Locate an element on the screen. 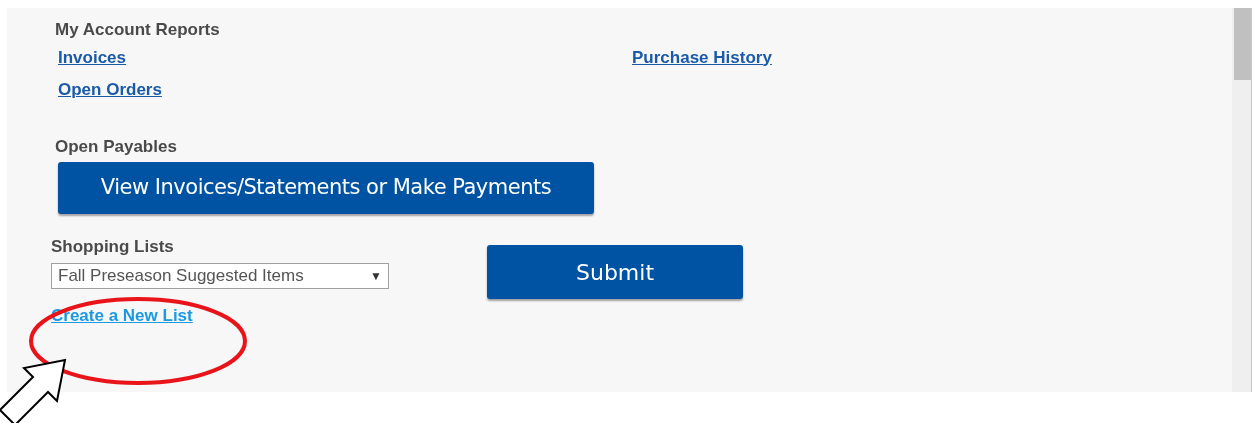 This screenshot has height=423, width=1255. list-dropdown: Fall Preseason Suggested Items ▼ is located at coordinates (220, 275).